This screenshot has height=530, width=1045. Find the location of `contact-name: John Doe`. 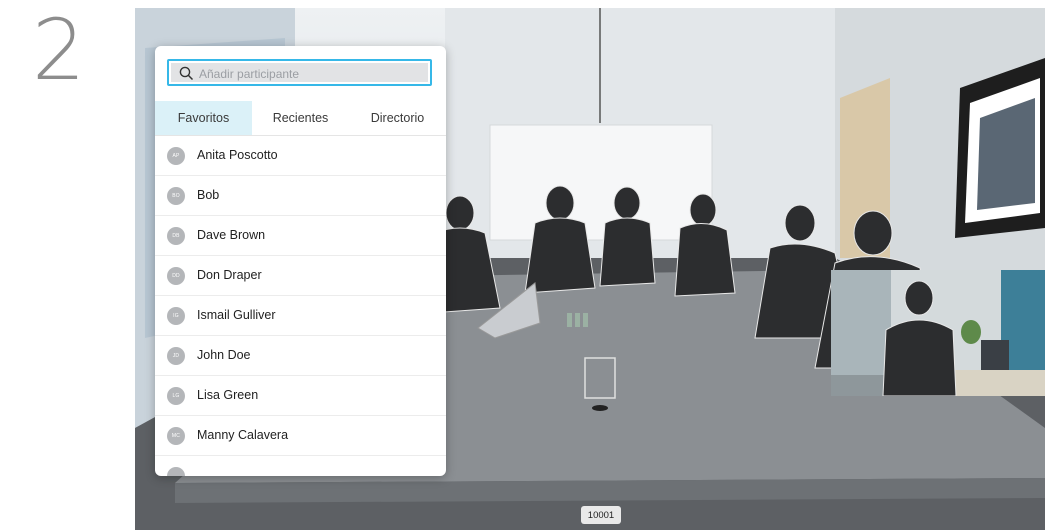

contact-name: John Doe is located at coordinates (224, 355).